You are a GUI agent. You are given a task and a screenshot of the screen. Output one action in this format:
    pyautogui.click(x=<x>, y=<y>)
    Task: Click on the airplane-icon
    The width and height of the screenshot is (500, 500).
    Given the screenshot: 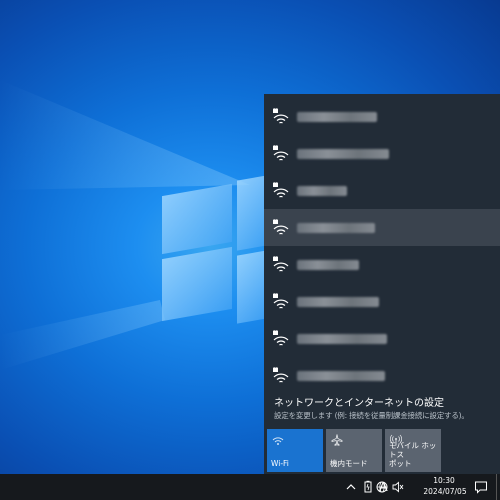 What is the action you would take?
    pyautogui.click(x=337, y=440)
    